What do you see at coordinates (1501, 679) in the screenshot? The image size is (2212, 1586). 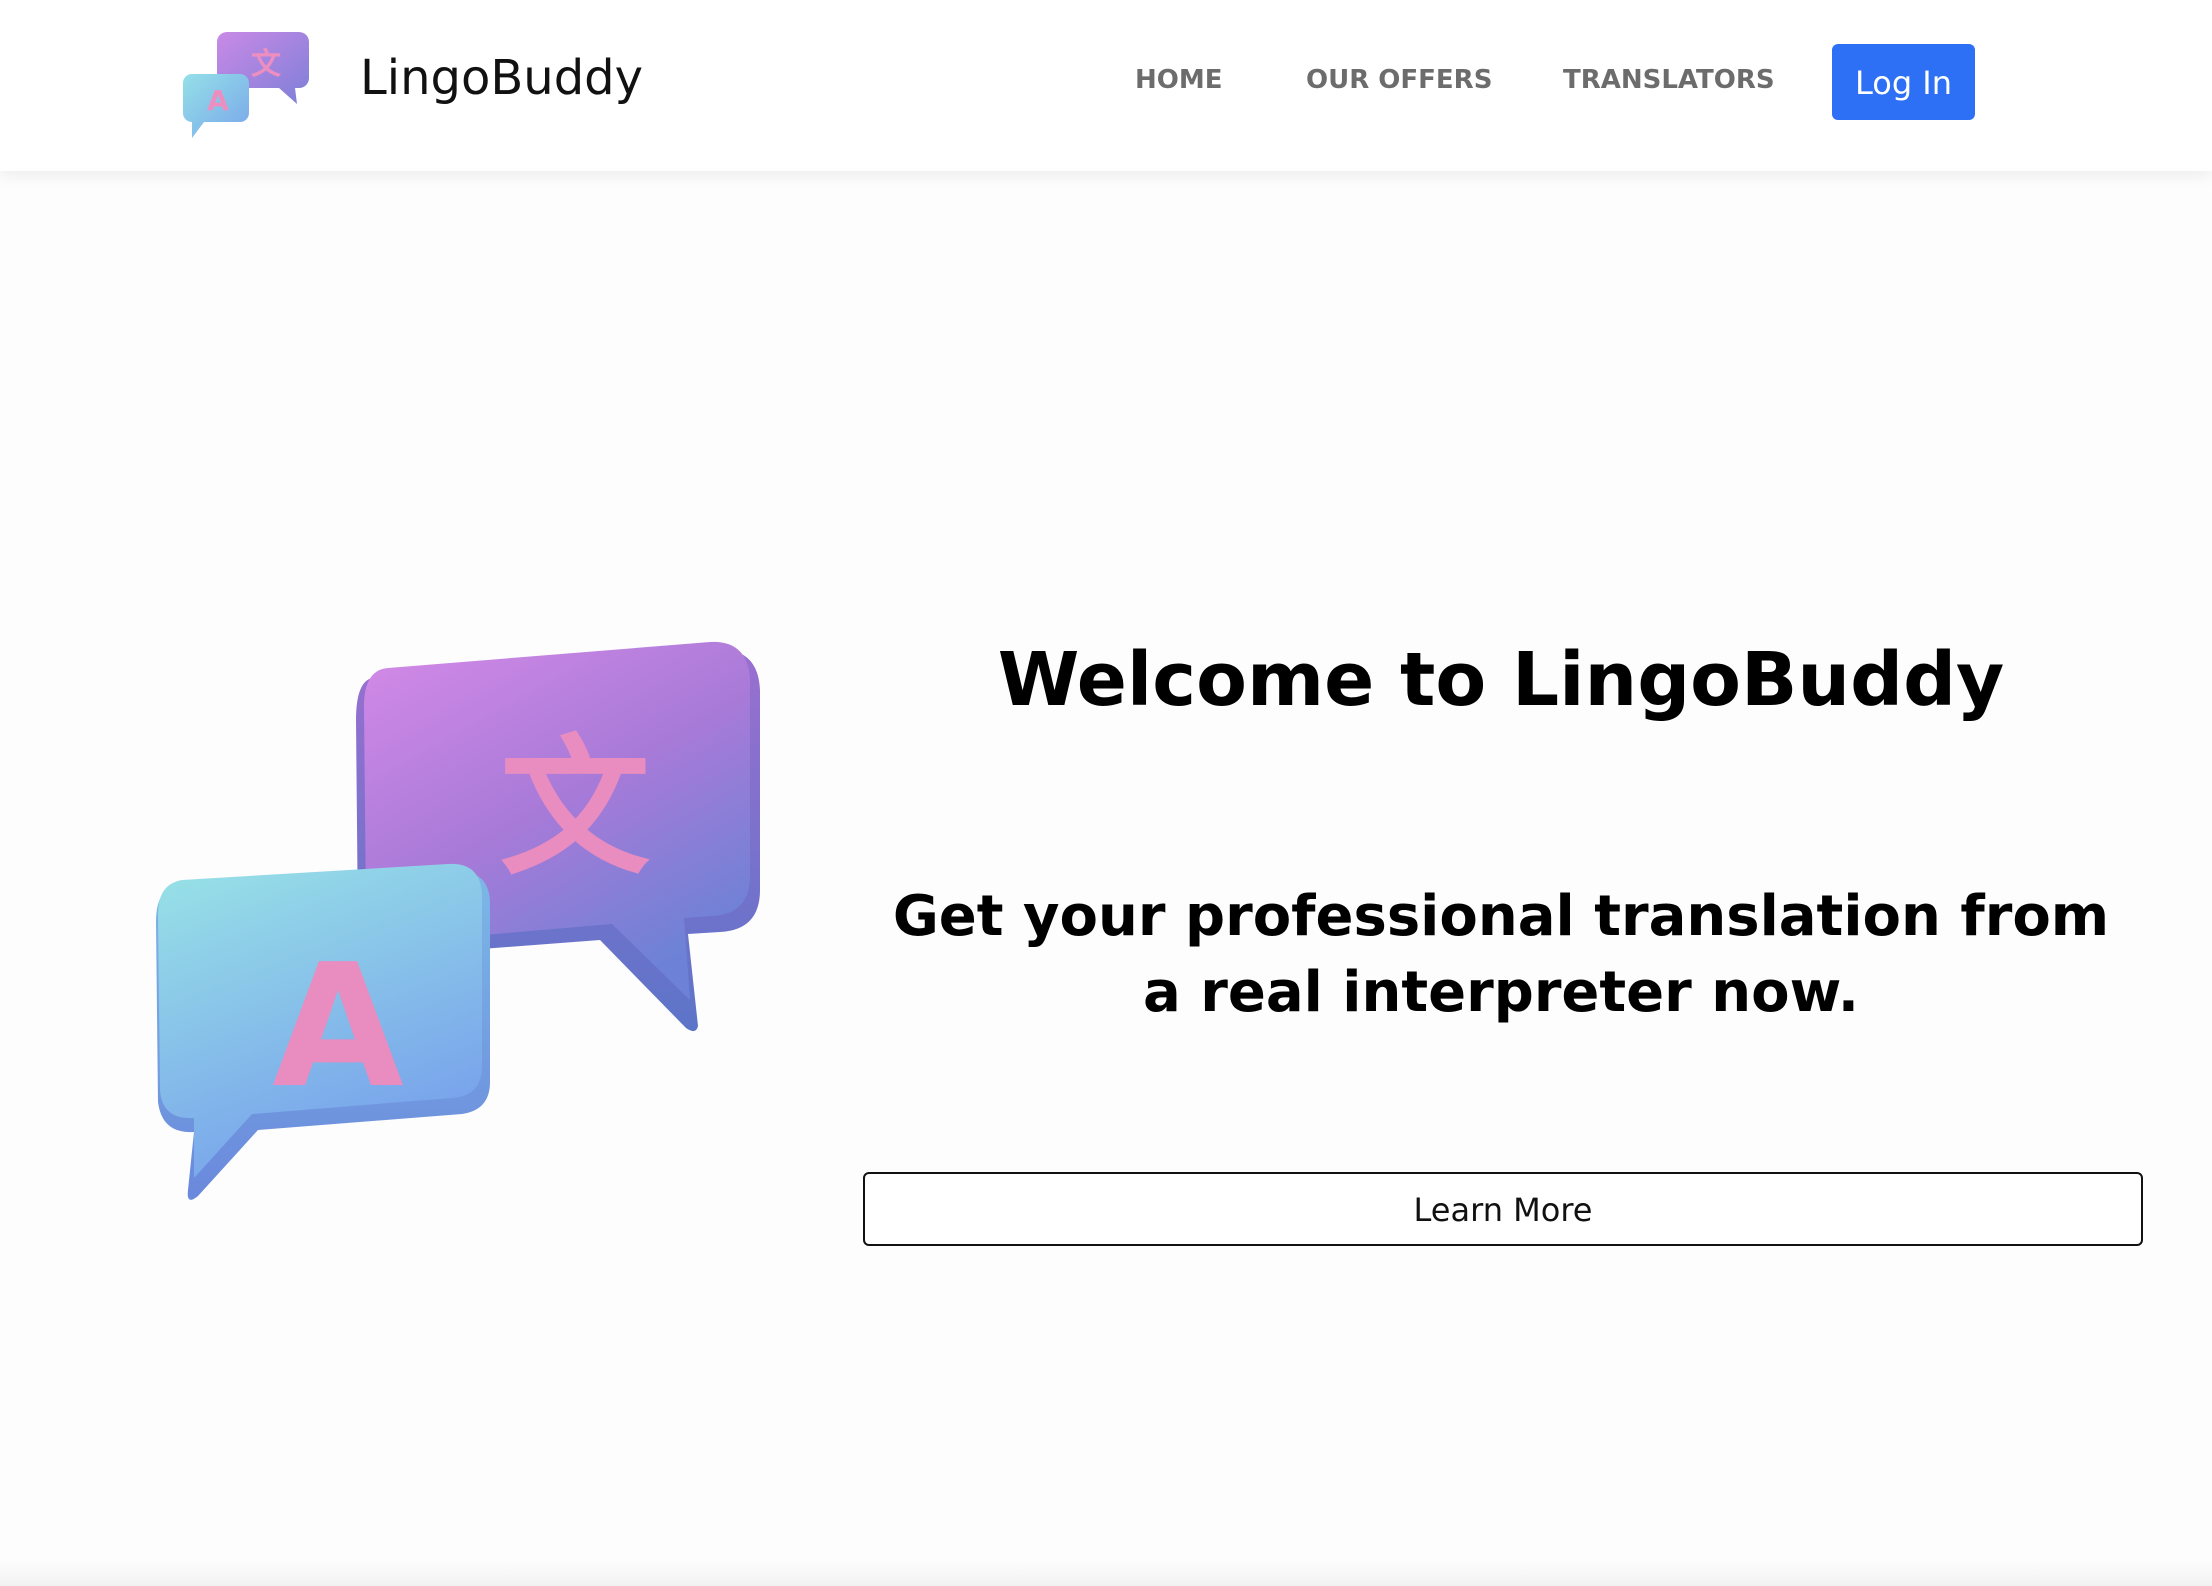 I see `hero-title: Welcome to LingoBuddy` at bounding box center [1501, 679].